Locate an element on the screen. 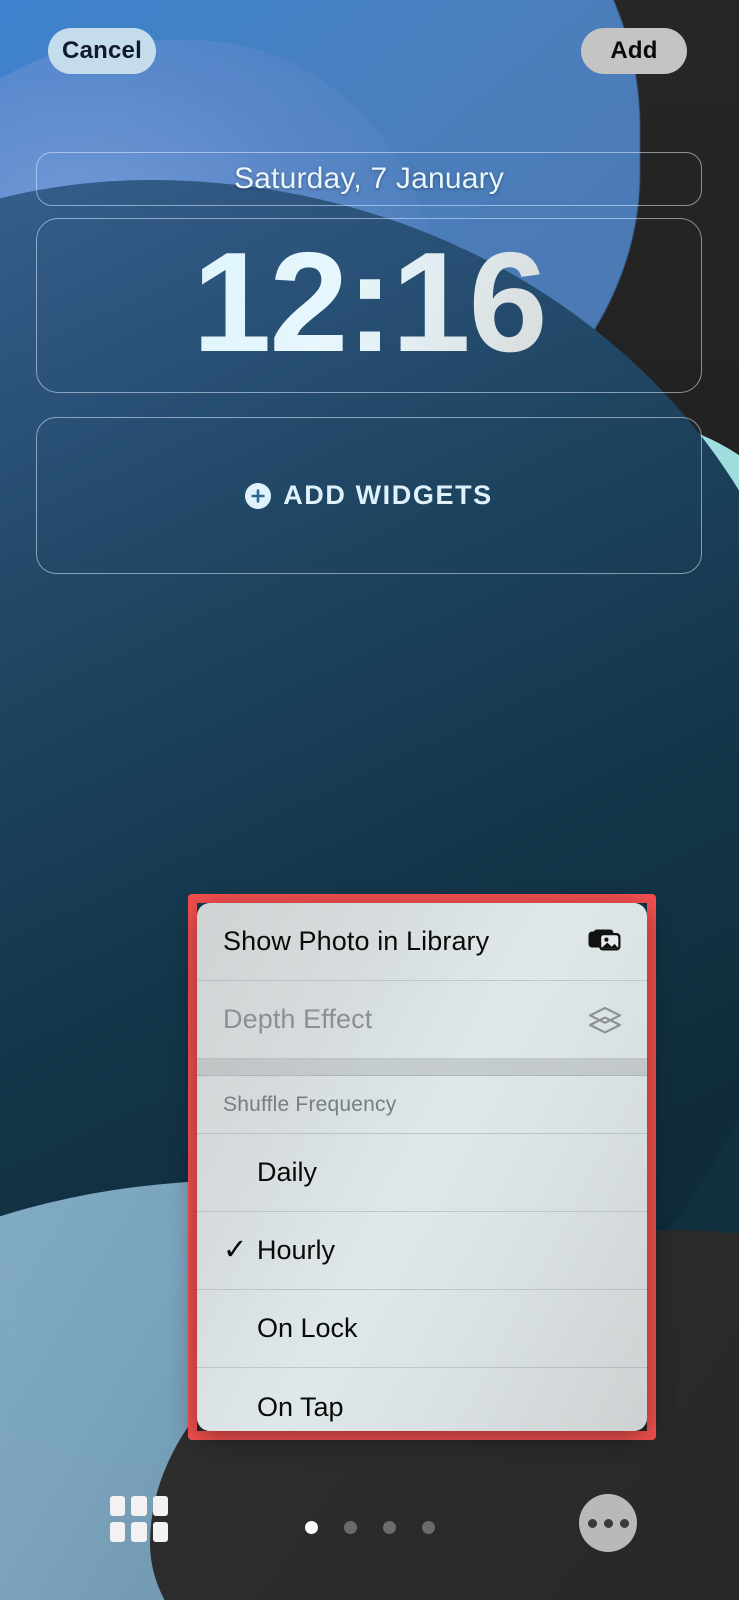  menu-option-daily: ✓ Daily is located at coordinates (422, 1173).